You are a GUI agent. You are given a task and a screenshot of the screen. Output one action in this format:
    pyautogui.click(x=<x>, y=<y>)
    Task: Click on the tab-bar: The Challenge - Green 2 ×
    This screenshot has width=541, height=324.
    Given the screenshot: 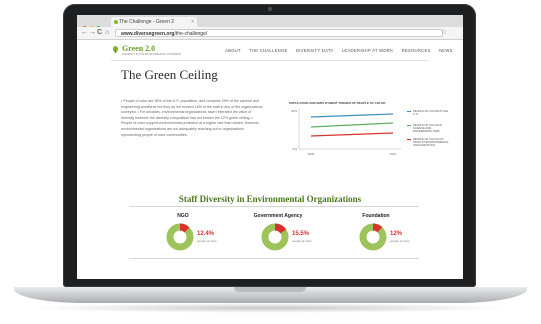 What is the action you would take?
    pyautogui.click(x=270, y=23)
    